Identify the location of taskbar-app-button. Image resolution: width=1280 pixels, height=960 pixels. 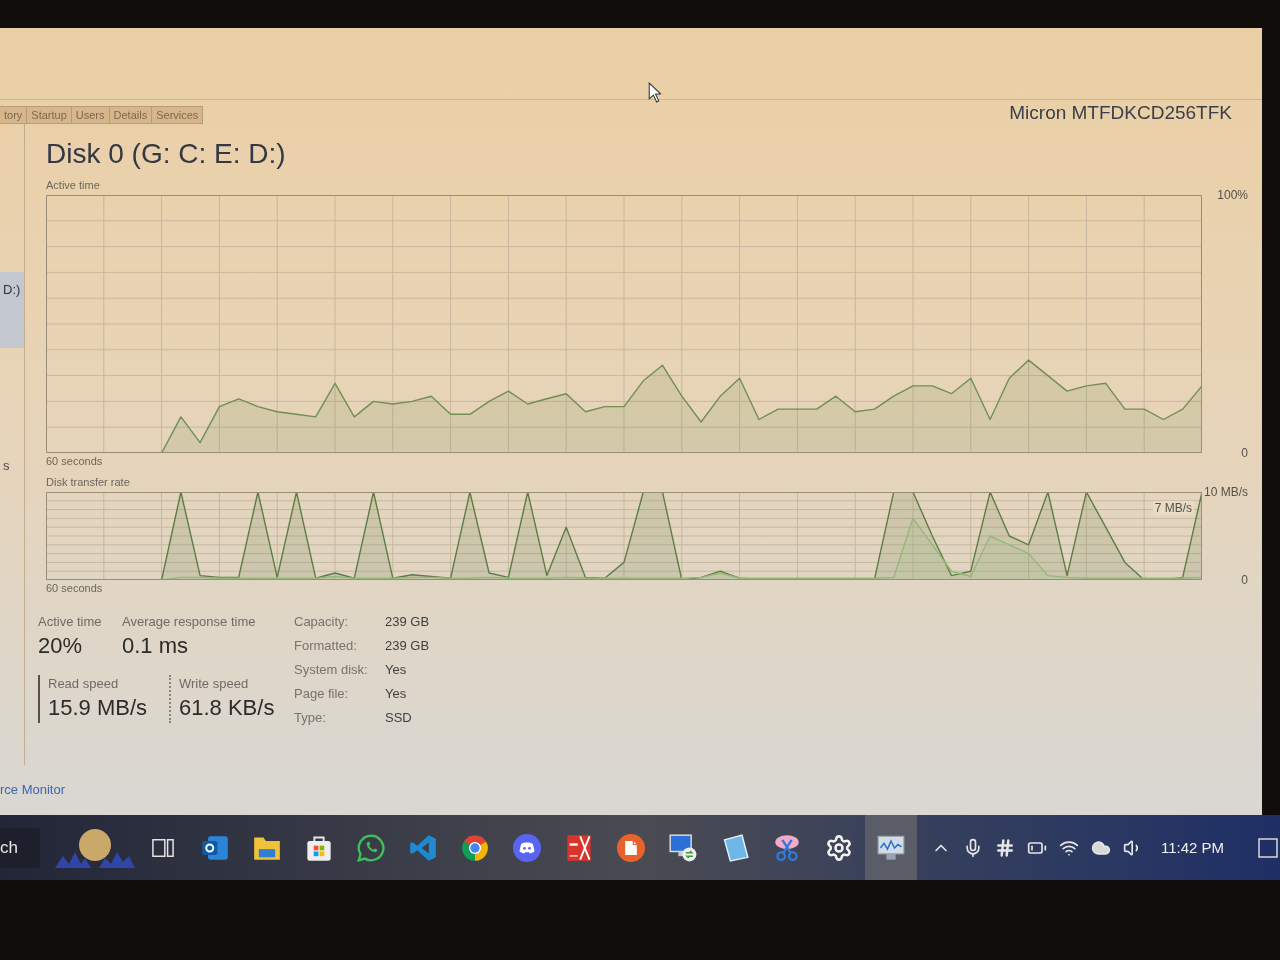
(891, 847).